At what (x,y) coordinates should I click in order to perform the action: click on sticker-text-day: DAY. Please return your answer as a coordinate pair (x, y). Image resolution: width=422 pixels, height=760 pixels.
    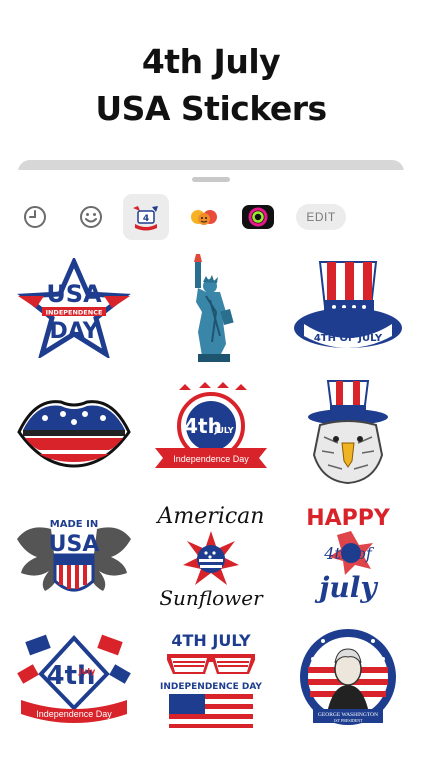
    Looking at the image, I should click on (74, 331).